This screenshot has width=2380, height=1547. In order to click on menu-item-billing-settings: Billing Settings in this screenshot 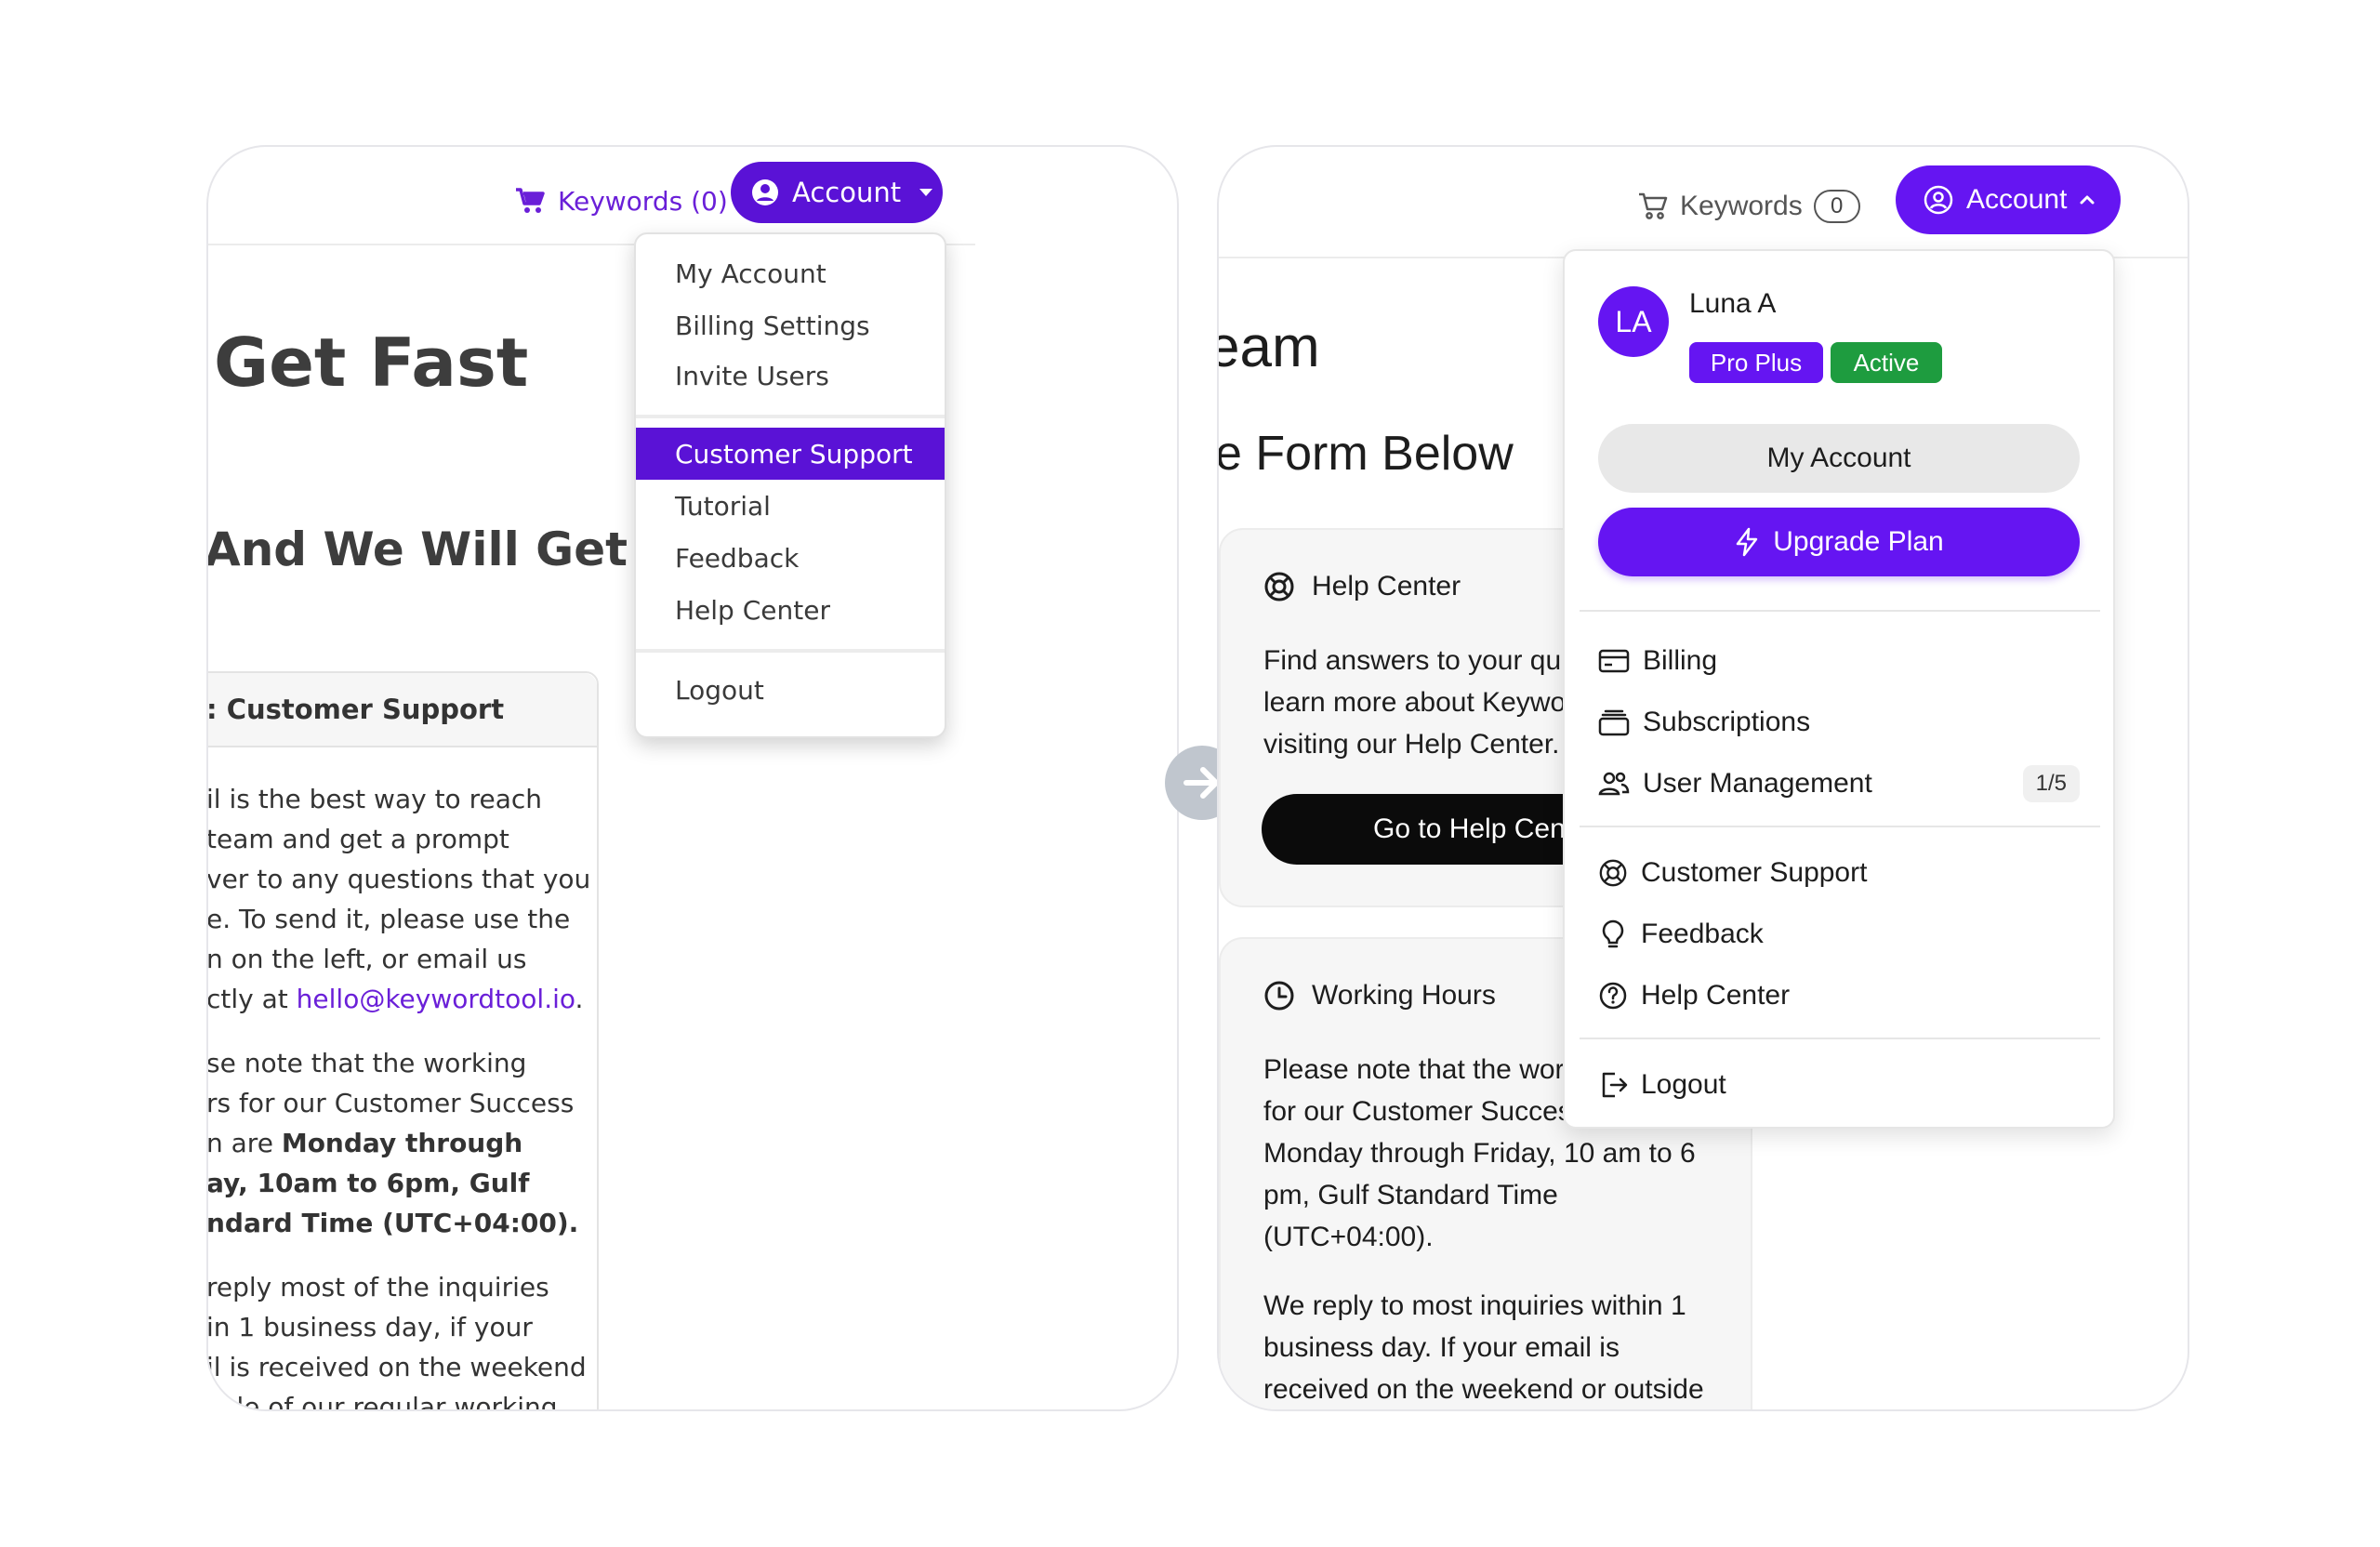, I will do `click(790, 325)`.